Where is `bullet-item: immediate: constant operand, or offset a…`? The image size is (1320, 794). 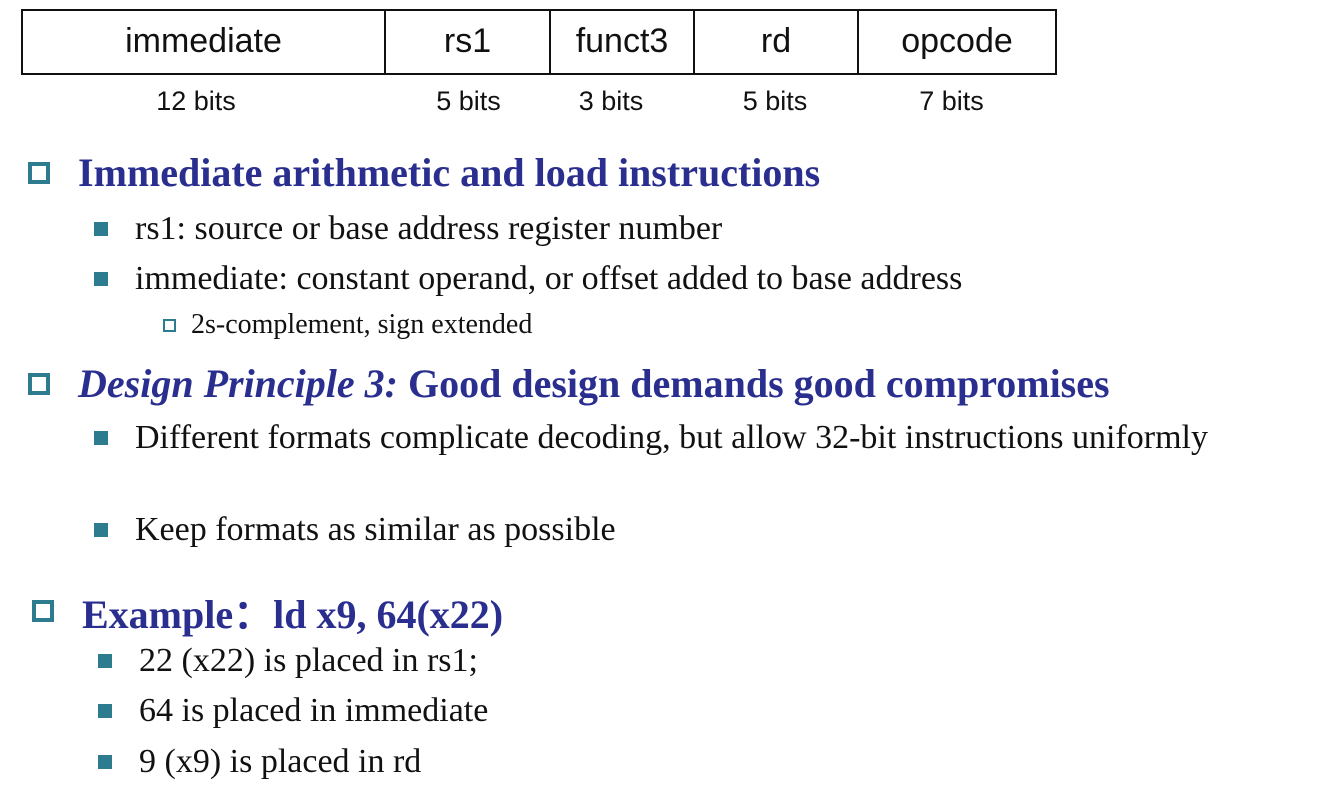
bullet-item: immediate: constant operand, or offset a… is located at coordinates (669, 279).